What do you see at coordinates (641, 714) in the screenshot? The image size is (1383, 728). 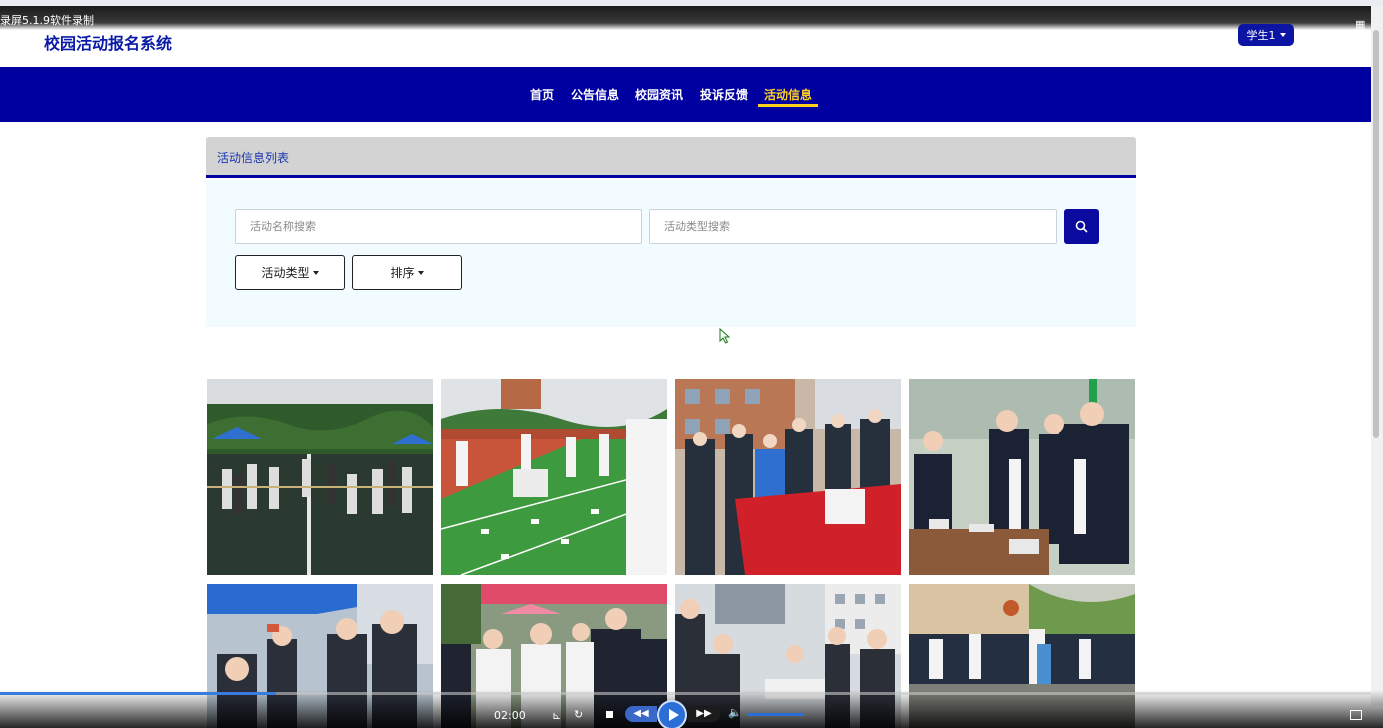 I see `rewind-icon: ◀◀` at bounding box center [641, 714].